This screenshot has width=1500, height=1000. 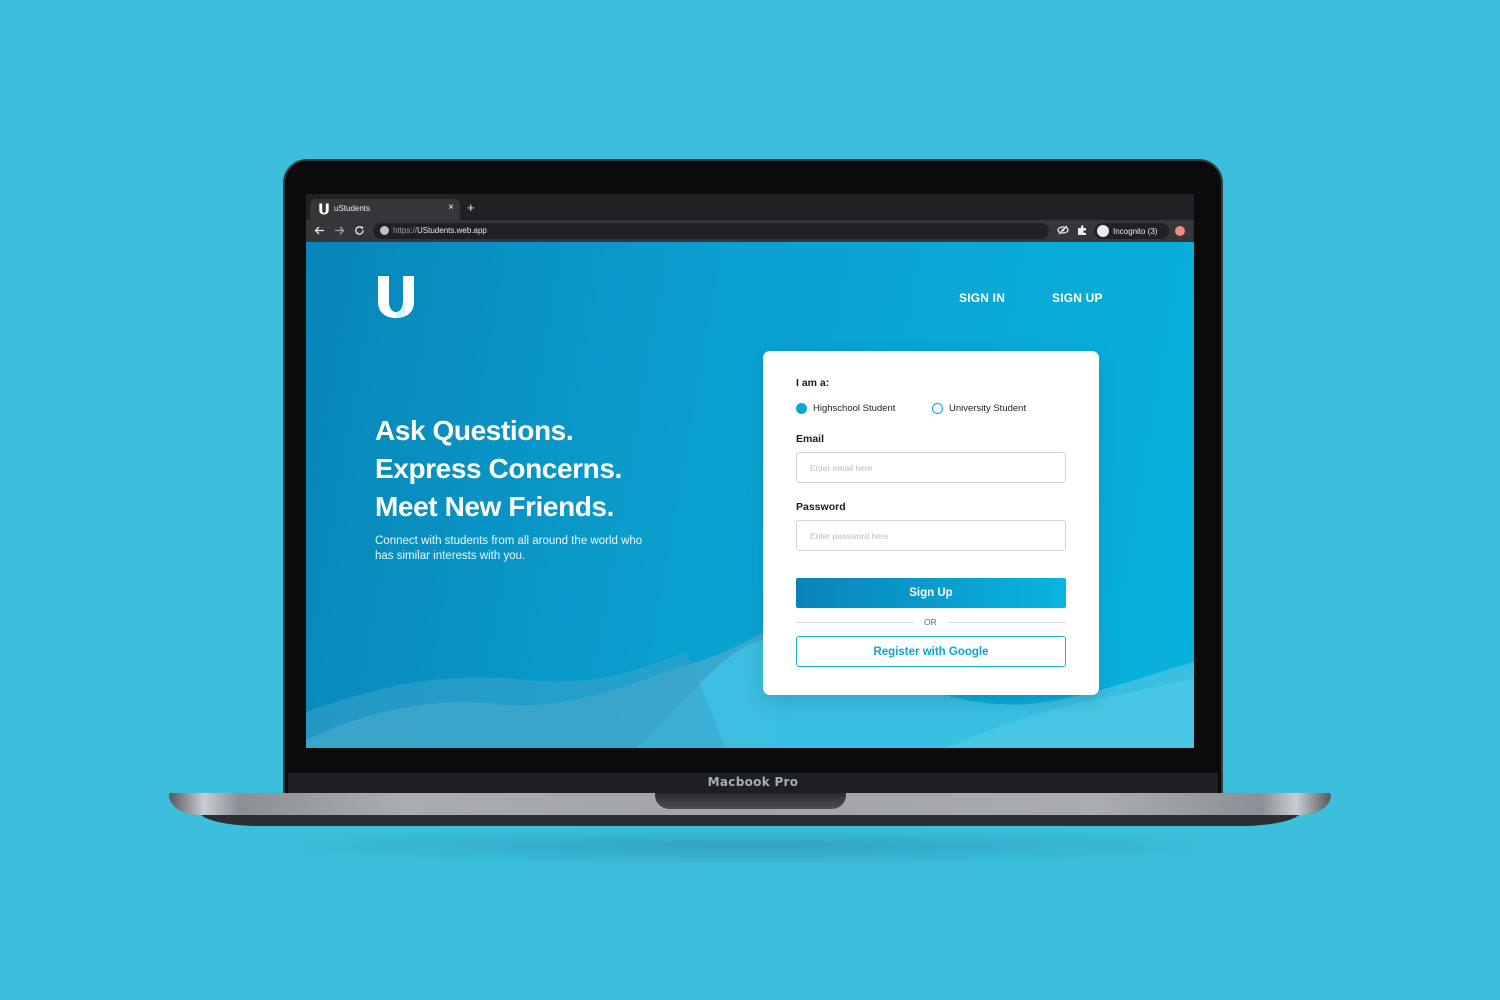 I want to click on divider-line-left, so click(x=855, y=622).